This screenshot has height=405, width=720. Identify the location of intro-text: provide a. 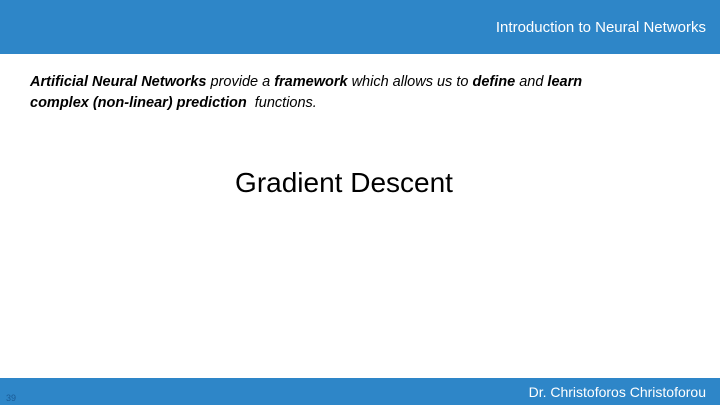
(240, 82).